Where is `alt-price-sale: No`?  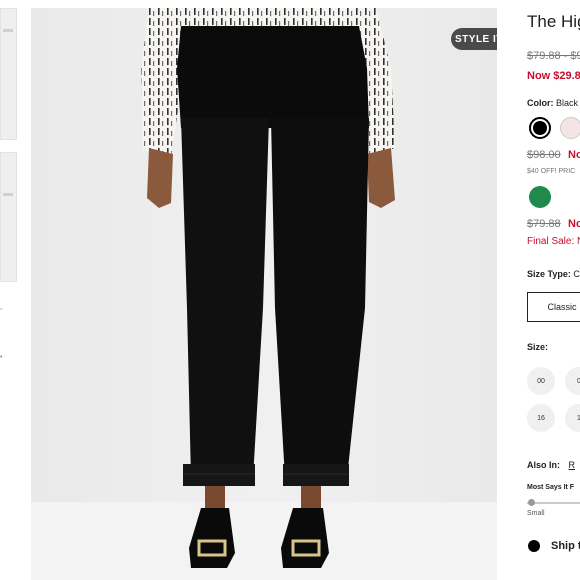 alt-price-sale: No is located at coordinates (574, 155).